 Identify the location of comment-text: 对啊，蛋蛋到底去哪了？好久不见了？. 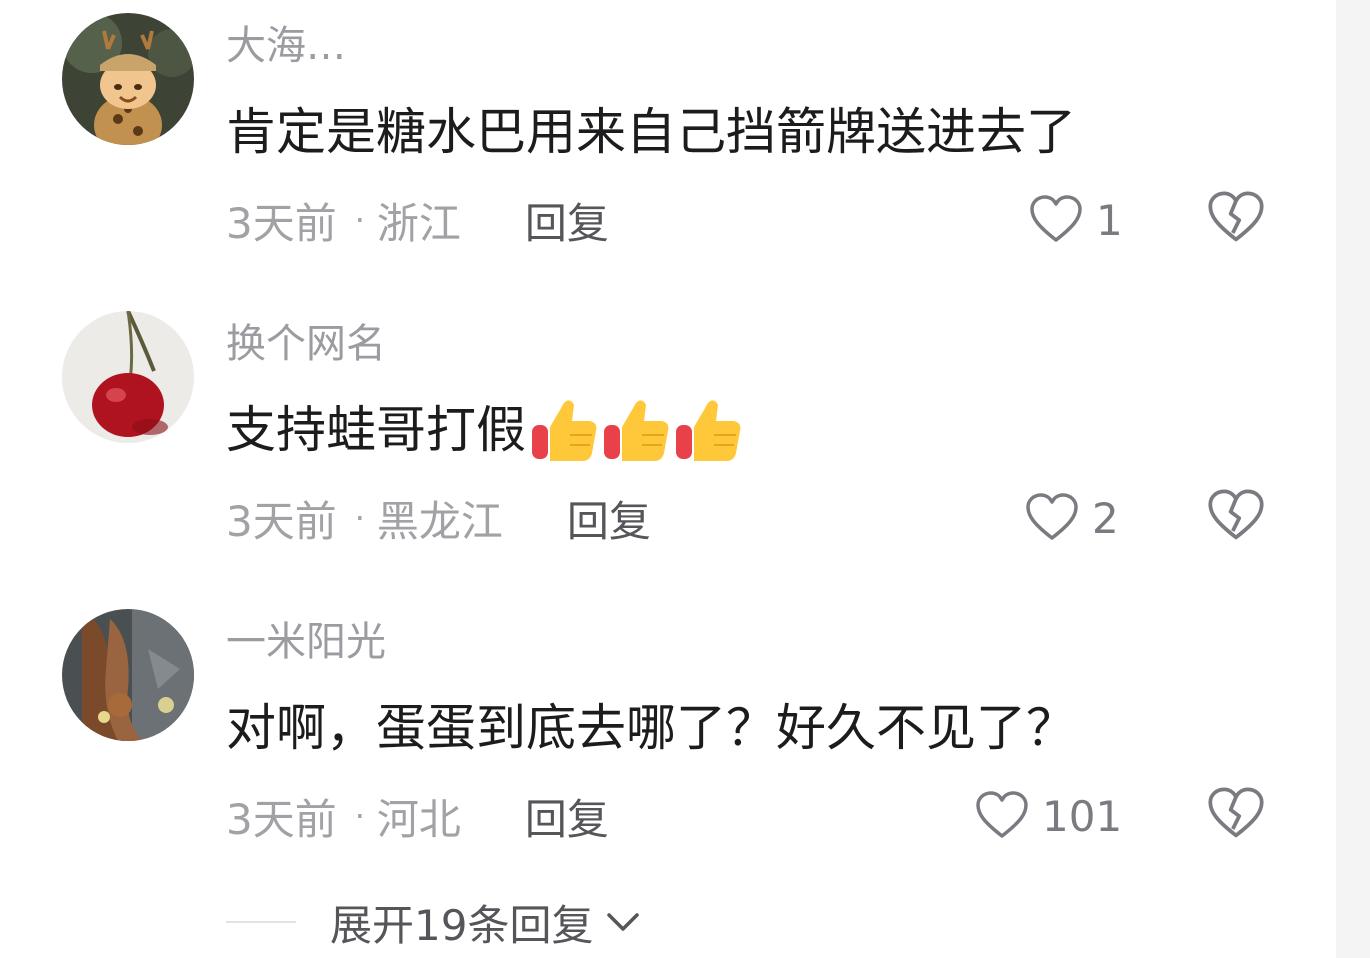
(651, 728).